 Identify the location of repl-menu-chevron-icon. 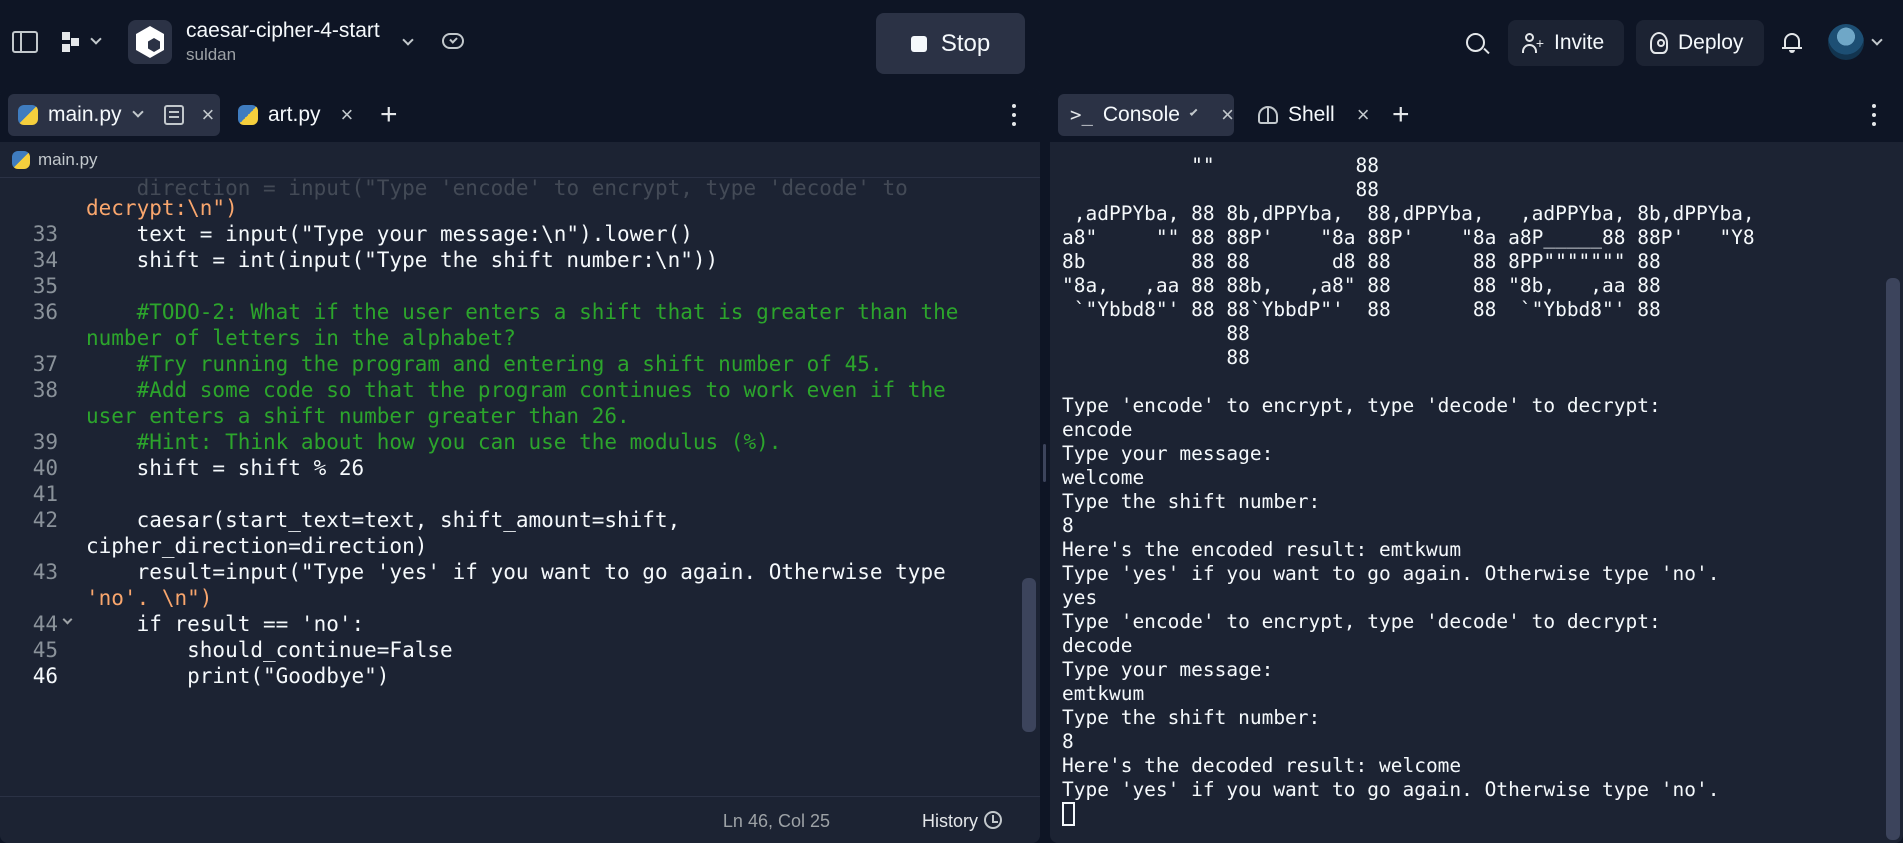
(408, 40).